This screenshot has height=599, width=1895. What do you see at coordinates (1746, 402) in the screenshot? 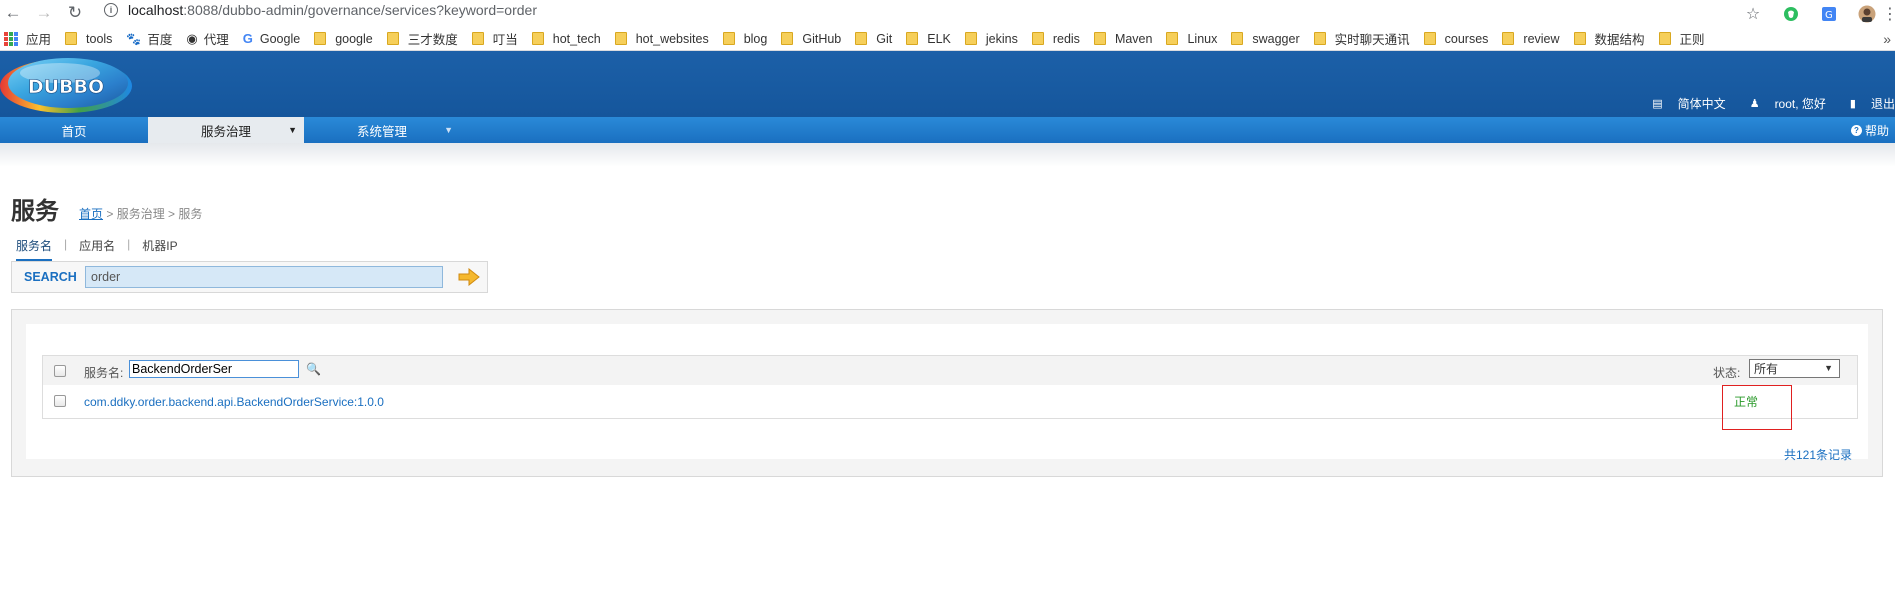
I see `status-badge: 正常` at bounding box center [1746, 402].